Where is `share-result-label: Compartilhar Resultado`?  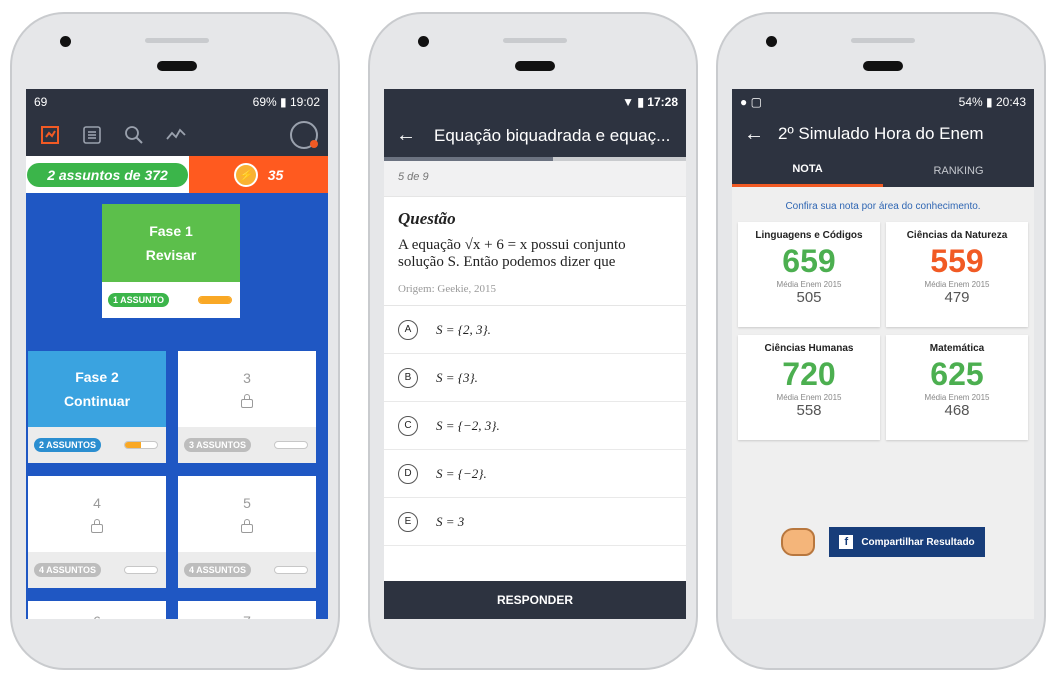 share-result-label: Compartilhar Resultado is located at coordinates (918, 542).